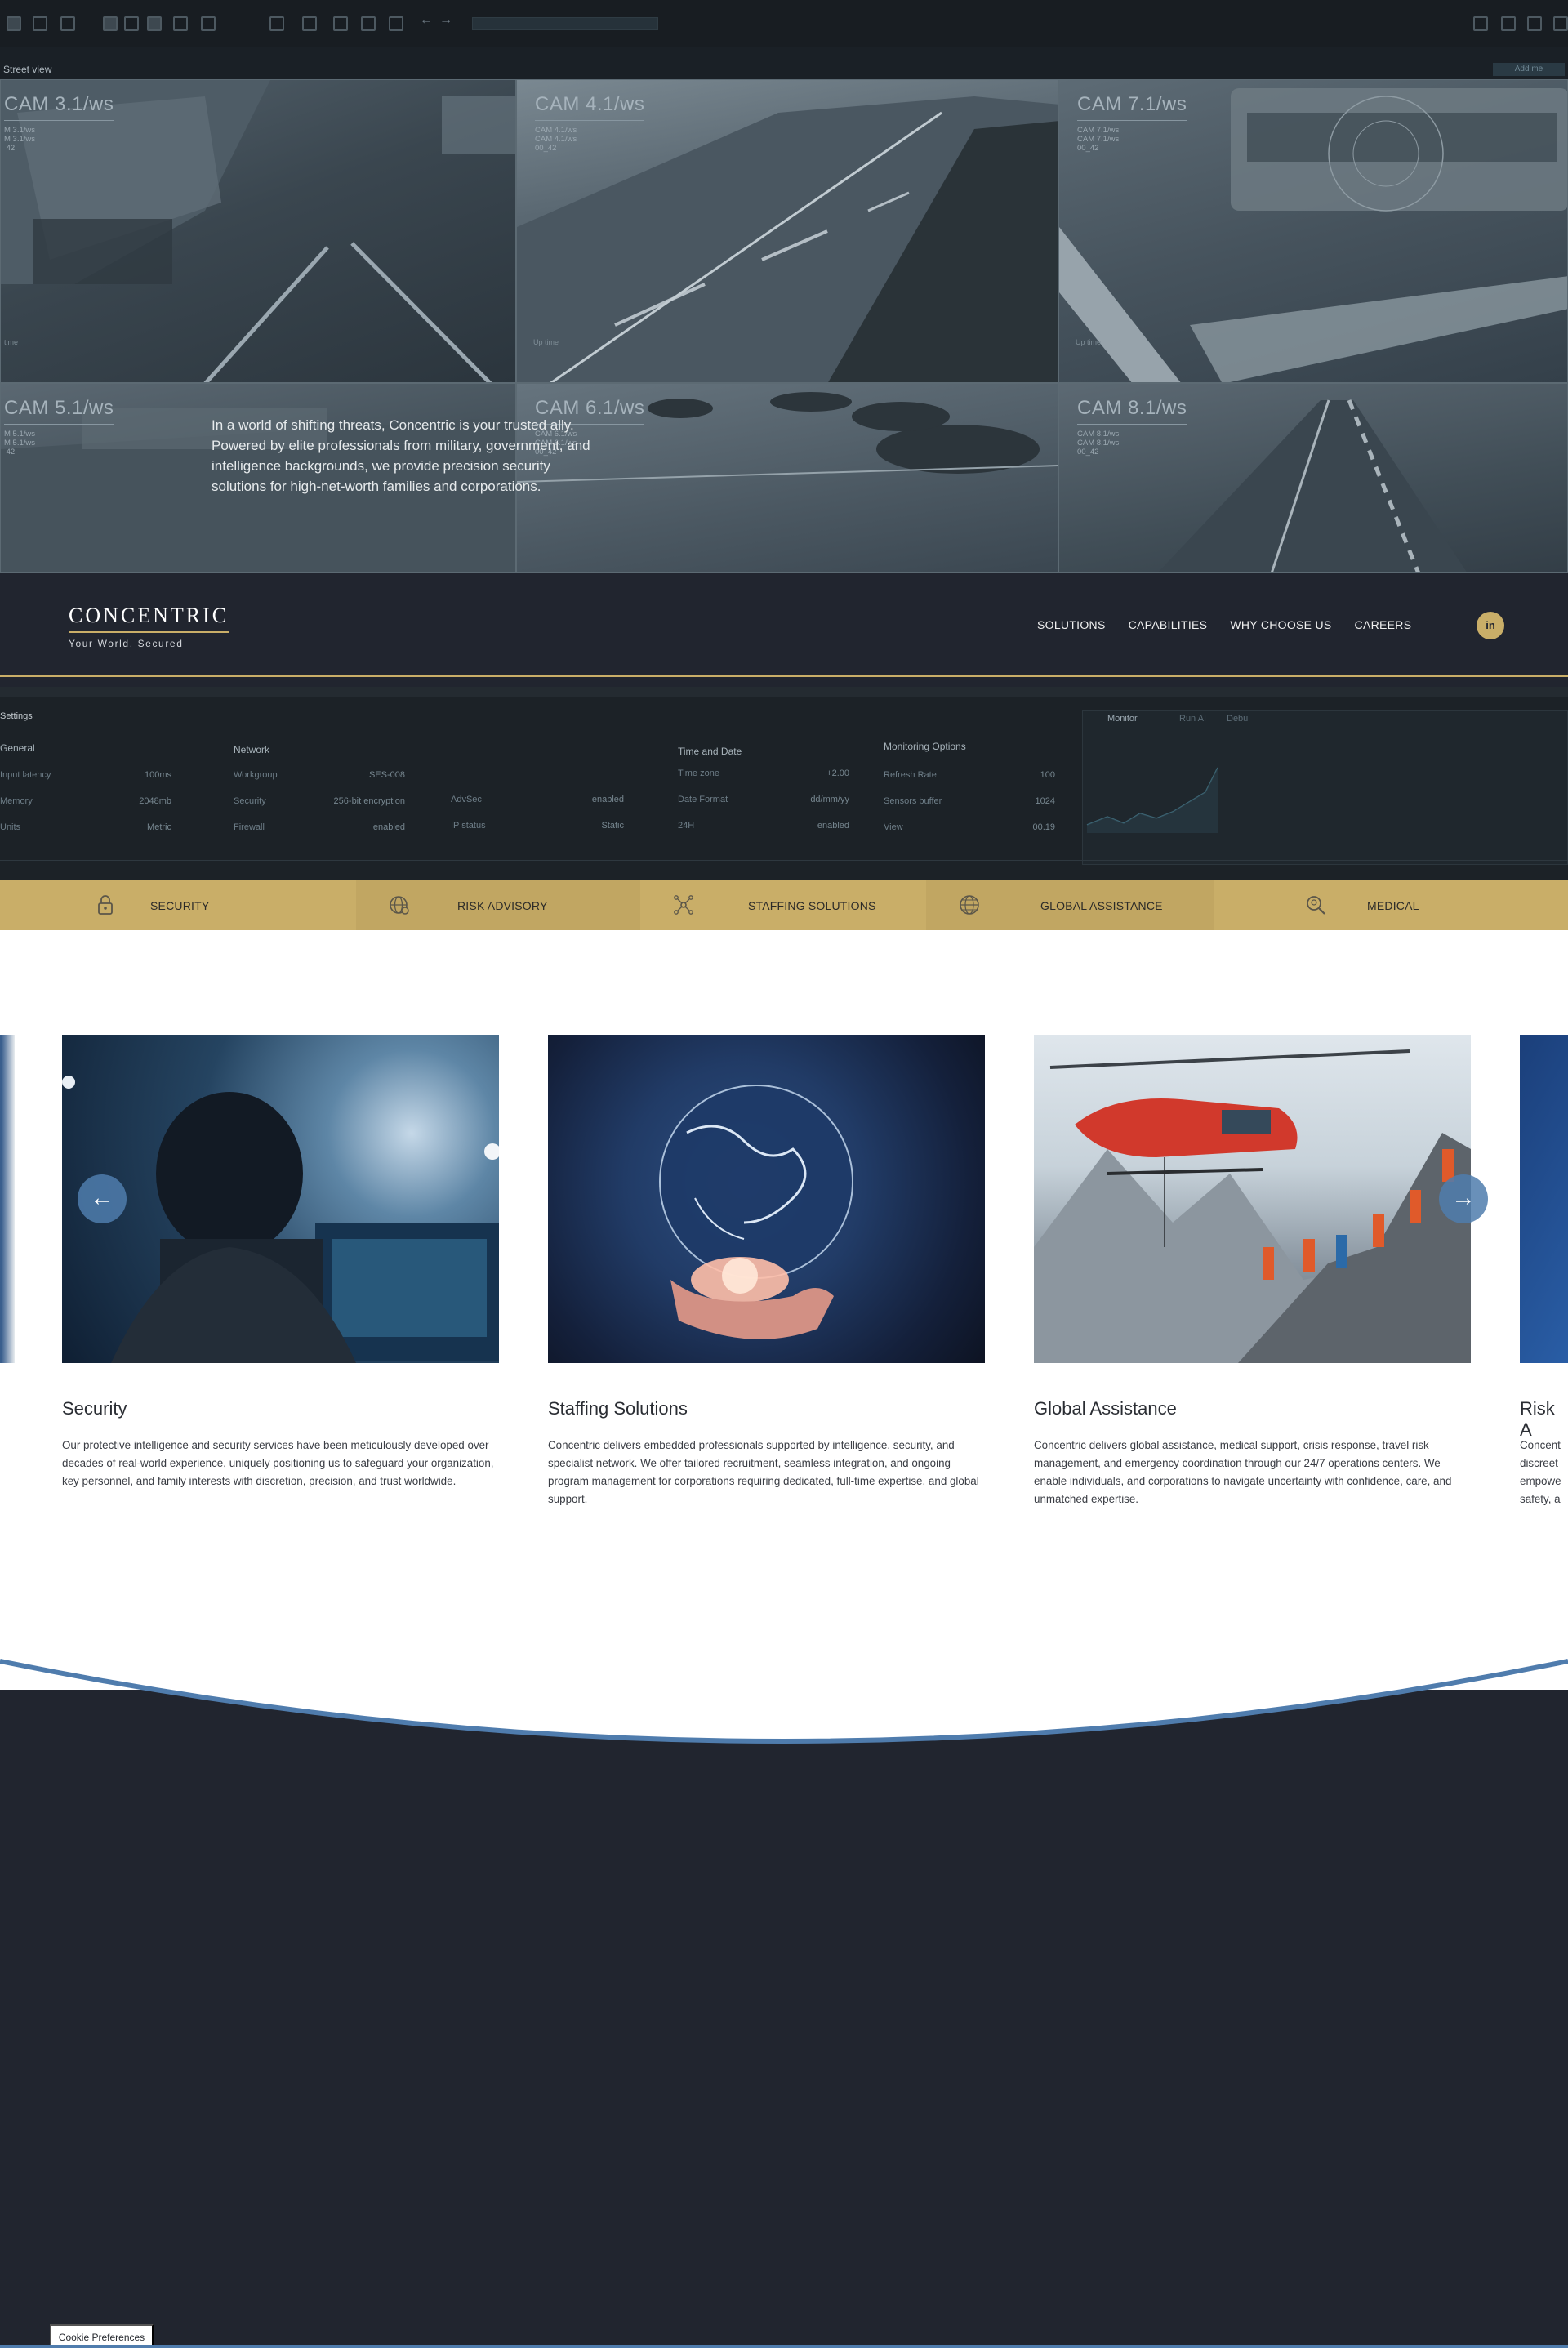 This screenshot has width=1568, height=2348. I want to click on setting-value: 100, so click(1013, 775).